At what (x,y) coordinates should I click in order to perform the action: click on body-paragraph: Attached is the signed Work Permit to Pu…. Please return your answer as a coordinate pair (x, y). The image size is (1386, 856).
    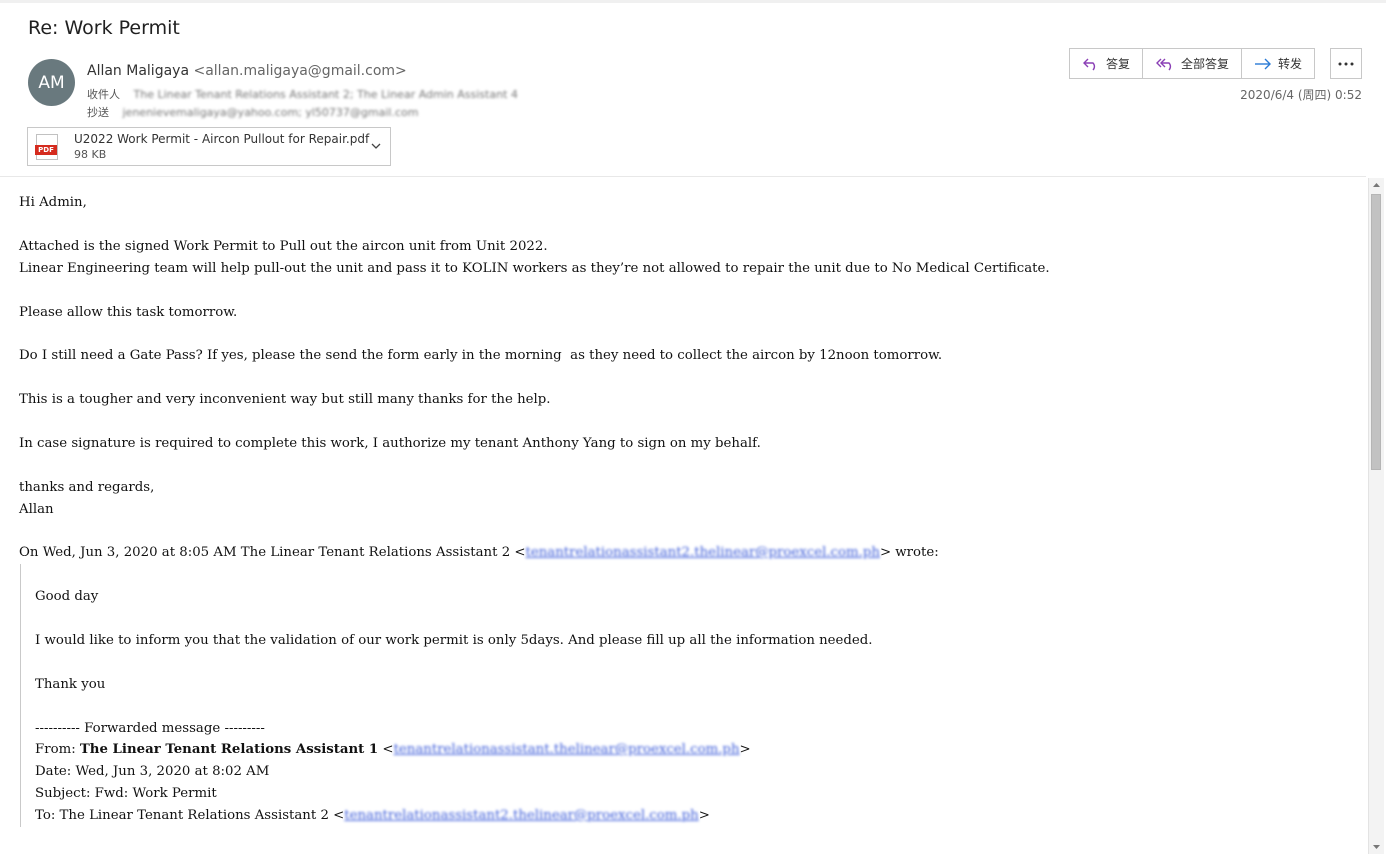
    Looking at the image, I should click on (283, 246).